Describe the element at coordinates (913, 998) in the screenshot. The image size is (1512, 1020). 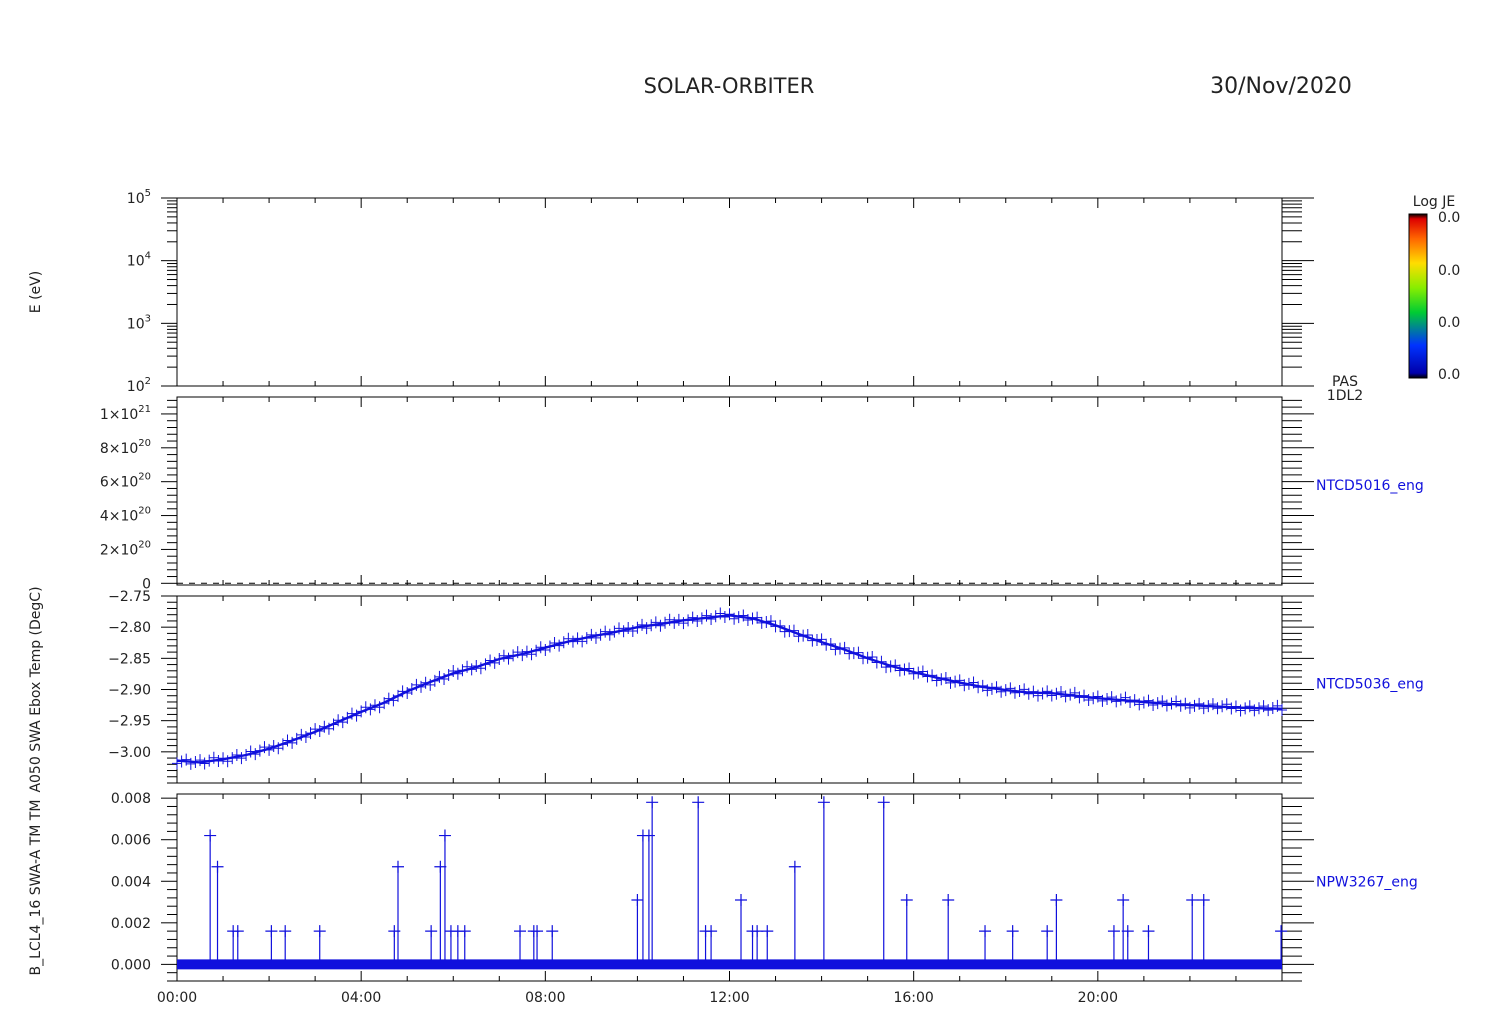
I see `x-tick-label: 16:00` at that location.